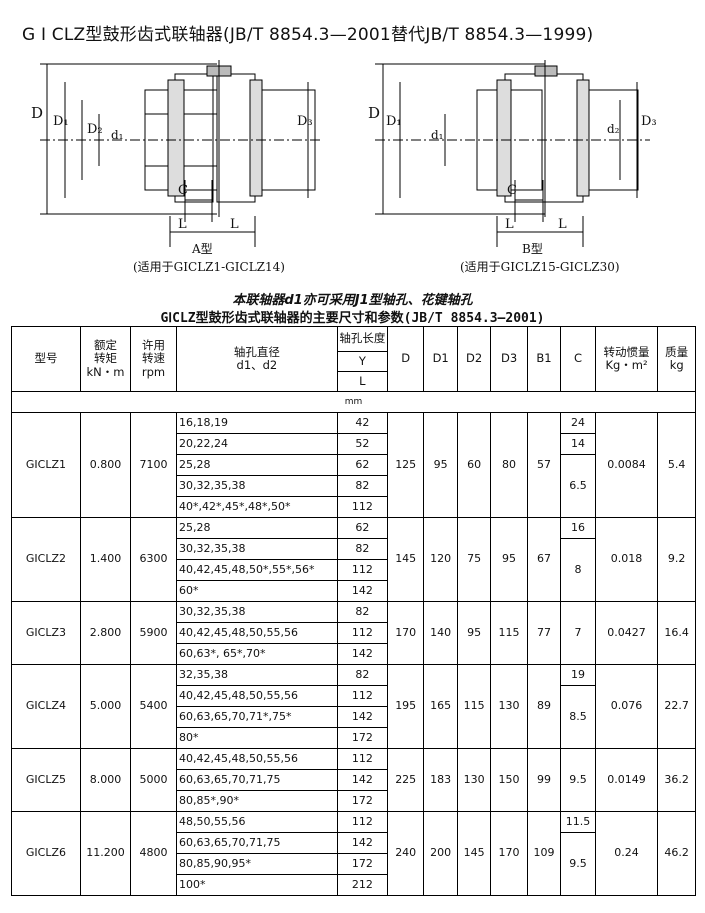 The image size is (705, 913). I want to click on cell-speed: 4800, so click(153, 853).